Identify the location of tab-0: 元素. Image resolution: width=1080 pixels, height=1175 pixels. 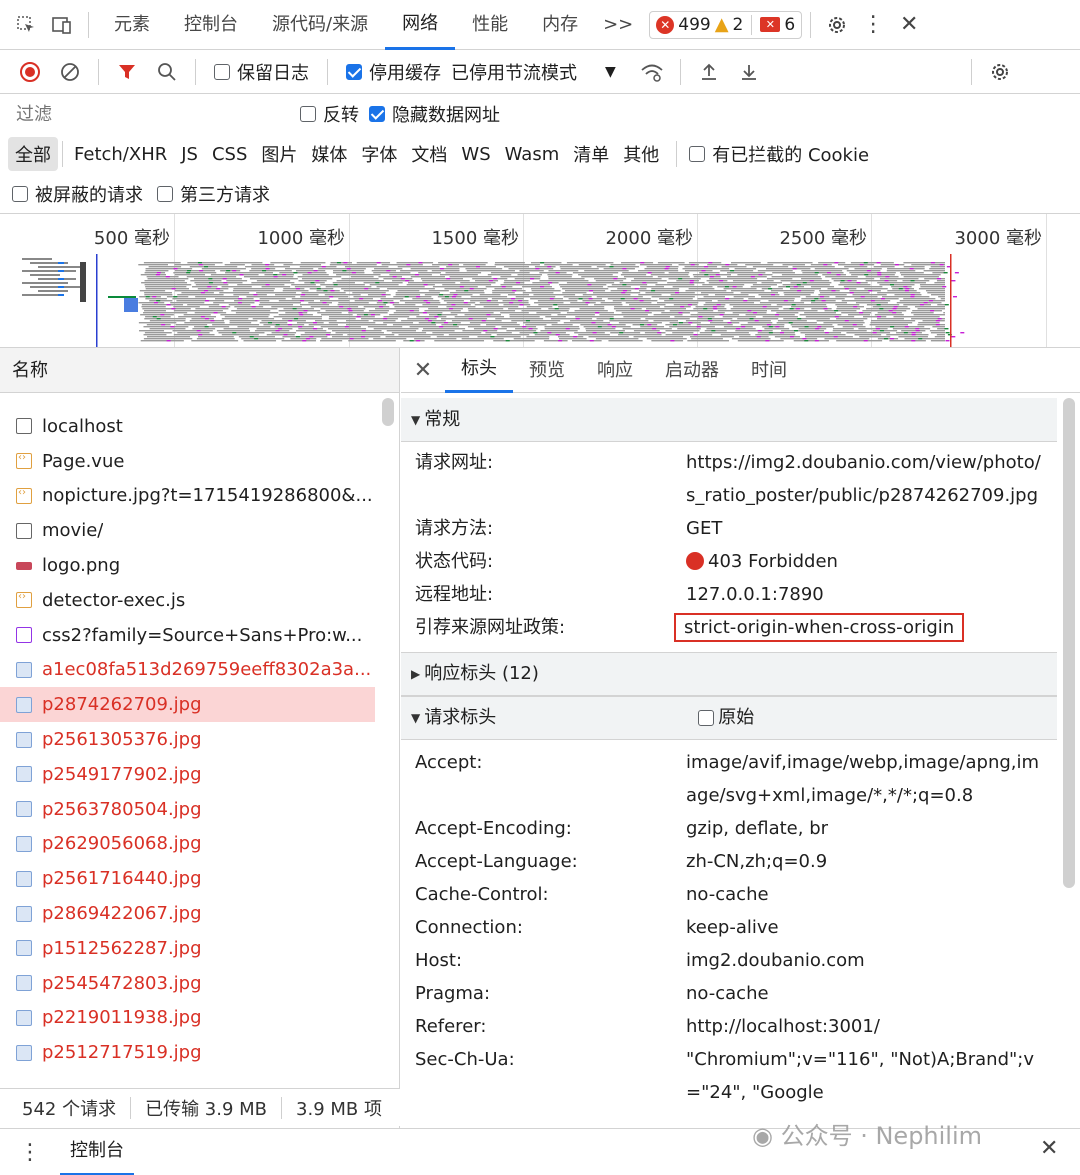
(132, 25).